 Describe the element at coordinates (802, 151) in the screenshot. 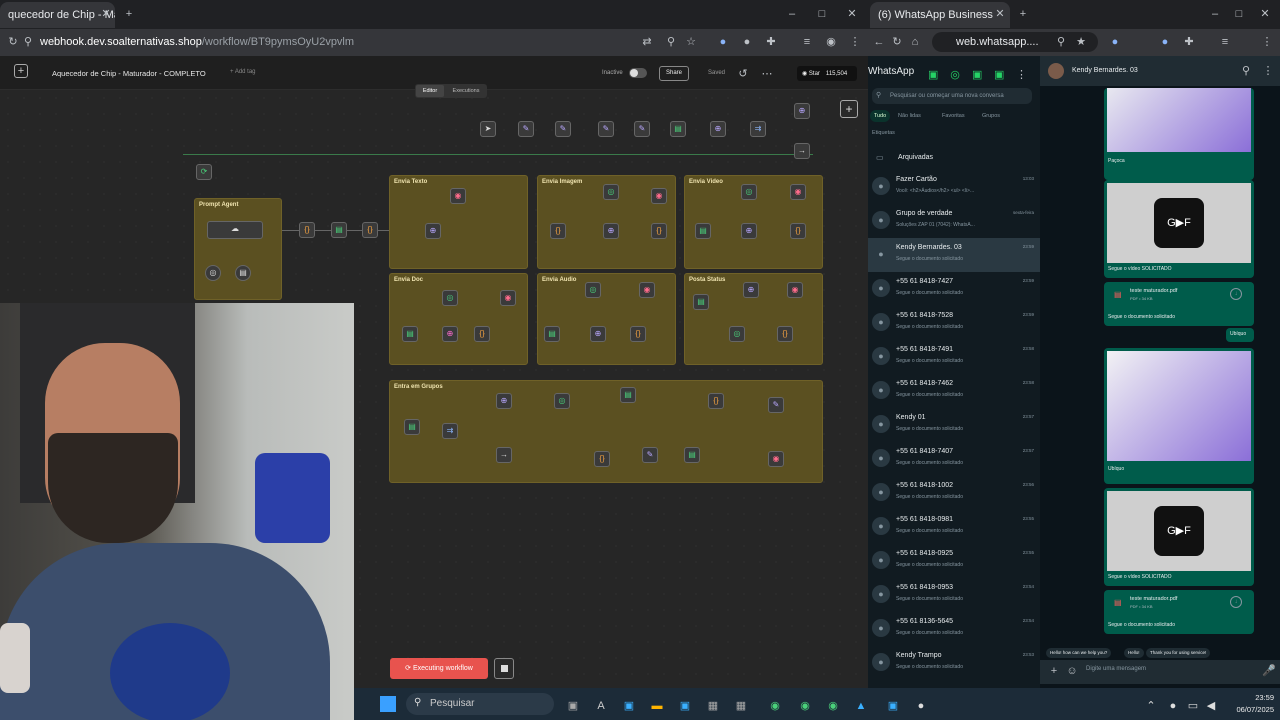

I see `no-op-node: →` at that location.